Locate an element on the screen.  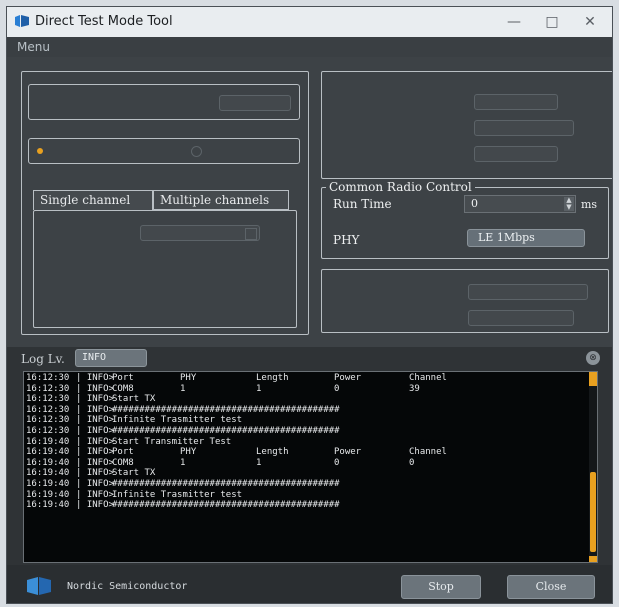
menu-item: Menu is located at coordinates (33, 47).